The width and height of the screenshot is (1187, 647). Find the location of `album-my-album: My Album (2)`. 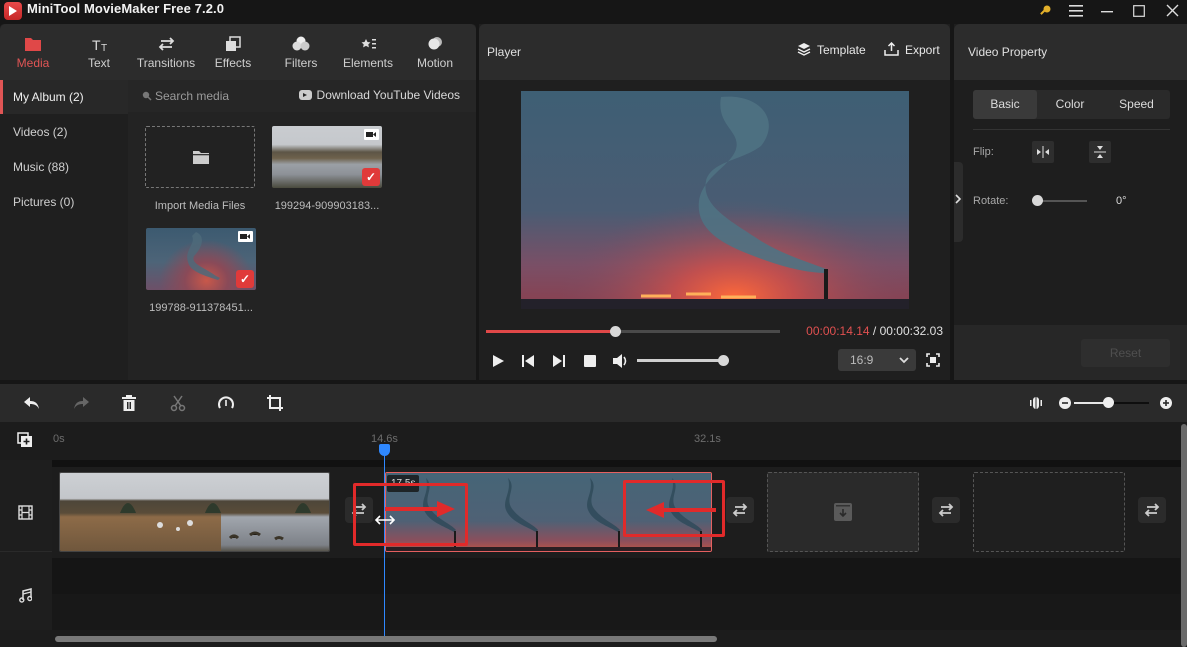

album-my-album: My Album (2) is located at coordinates (64, 97).